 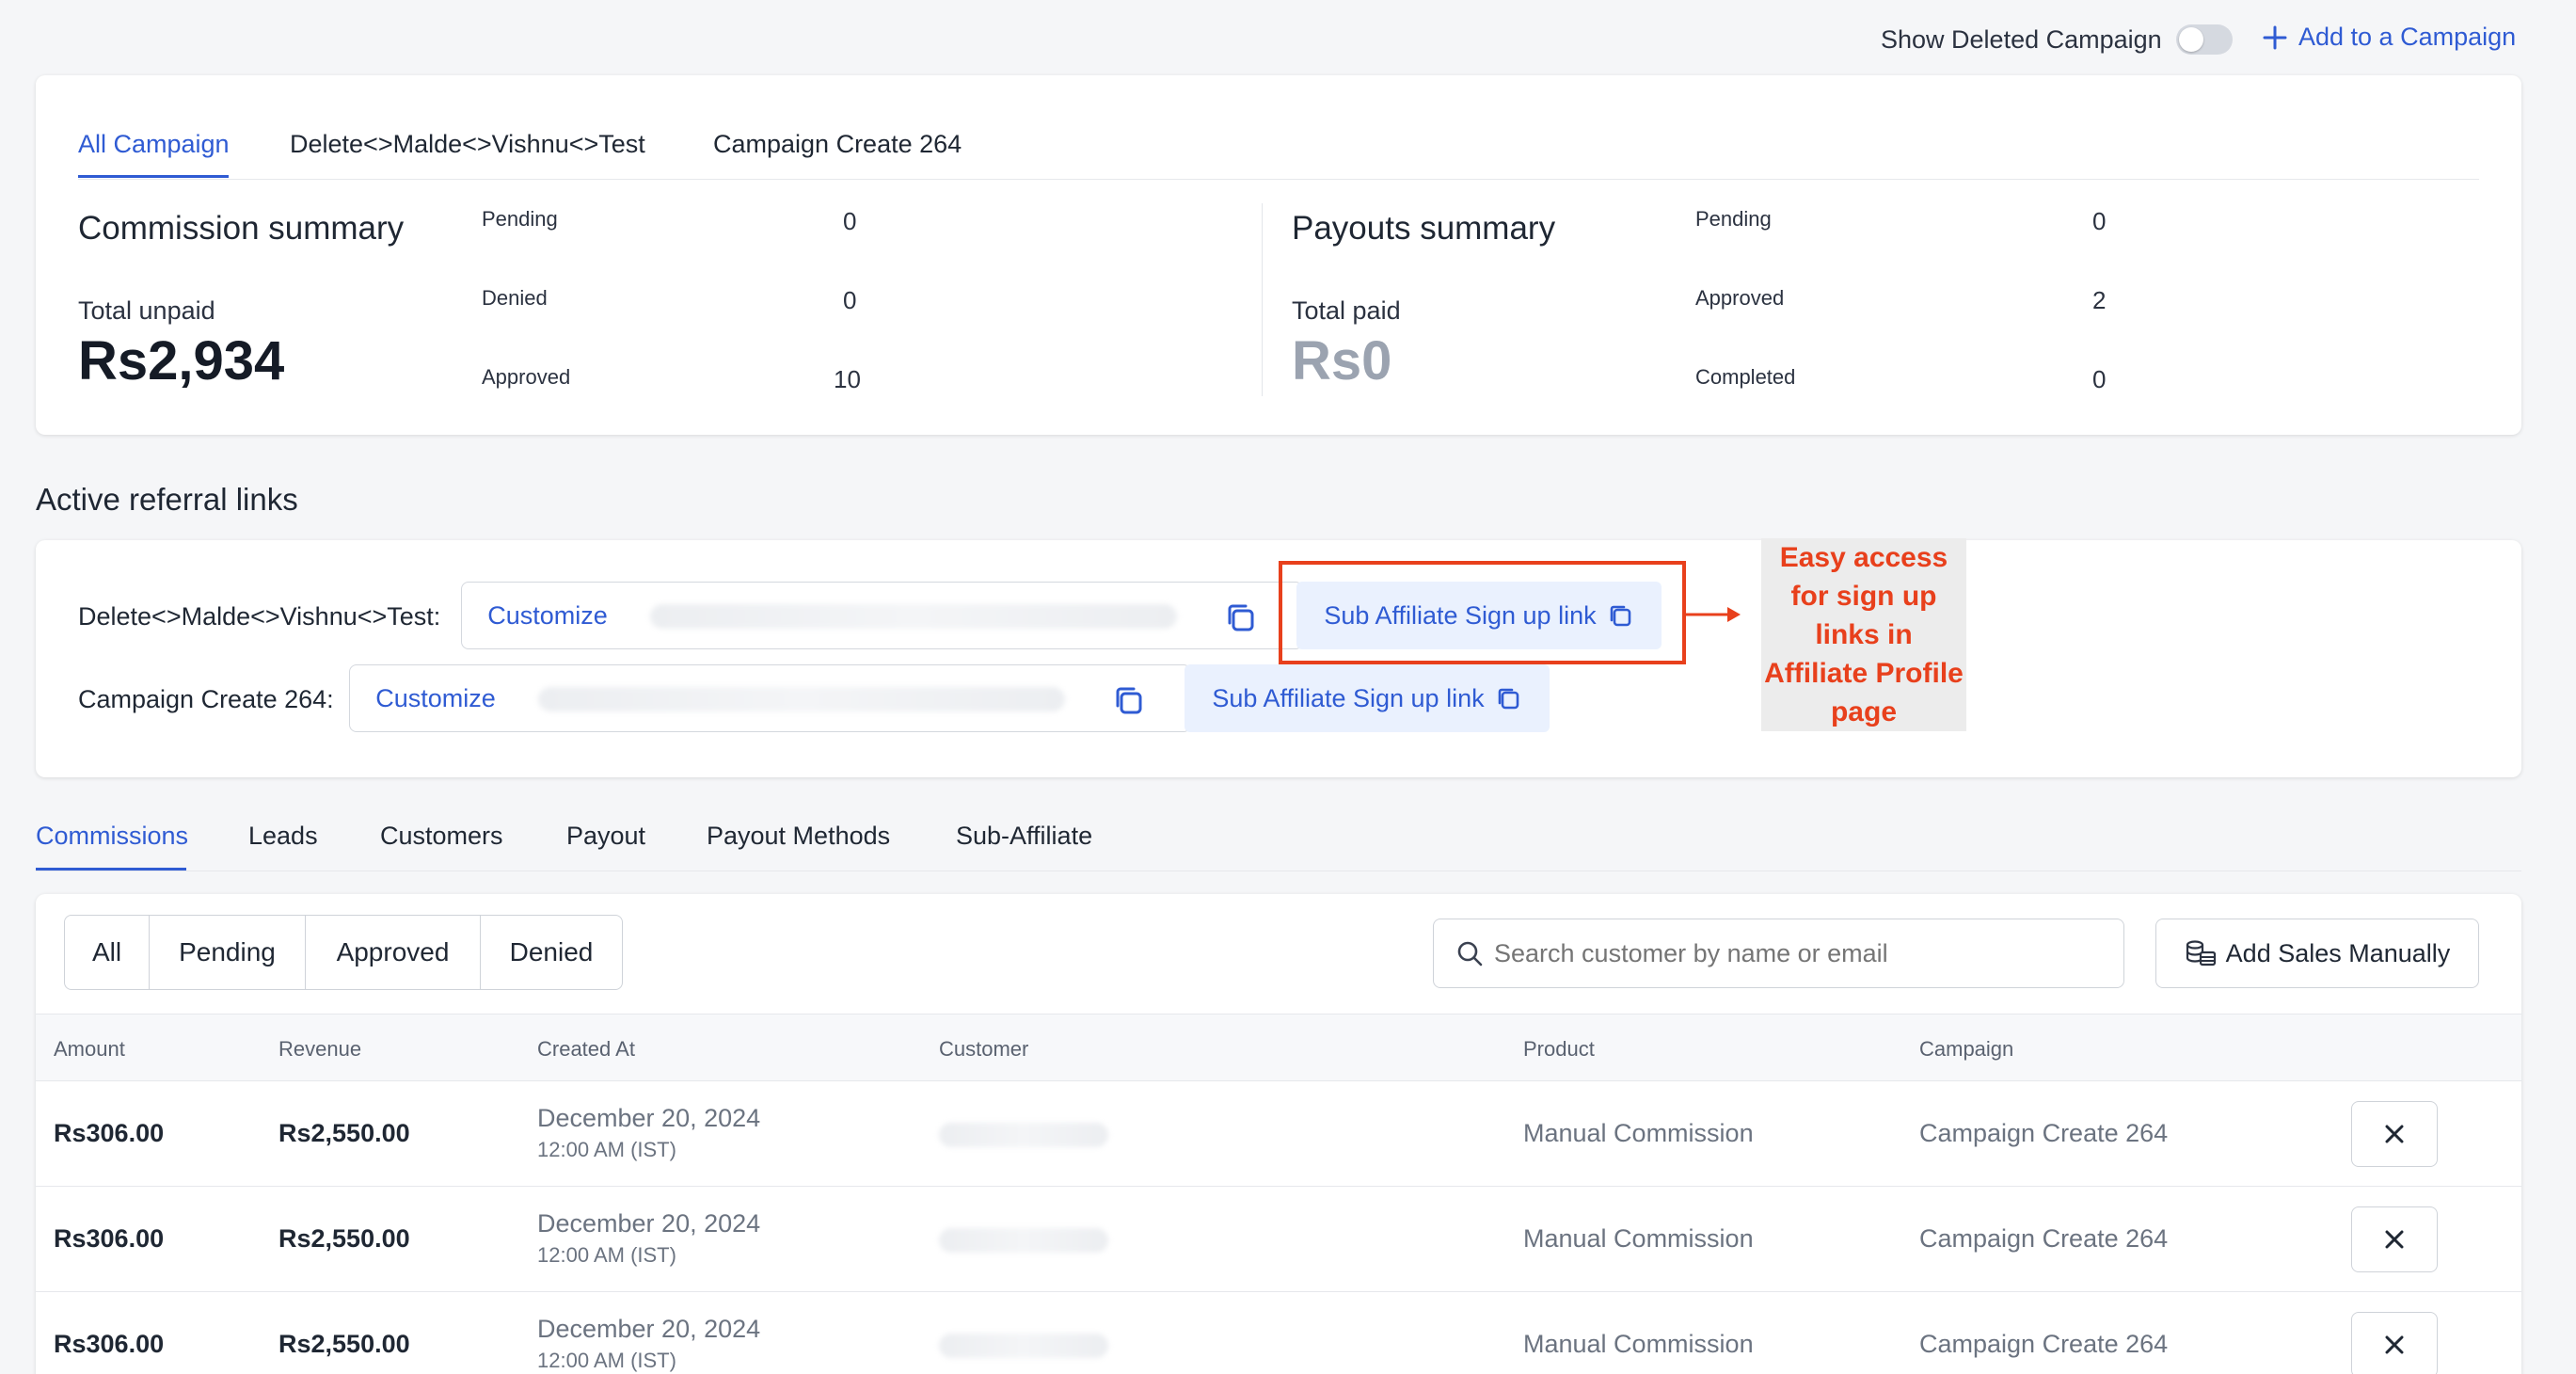 What do you see at coordinates (1346, 310) in the screenshot?
I see `total-paid-label: Total paid` at bounding box center [1346, 310].